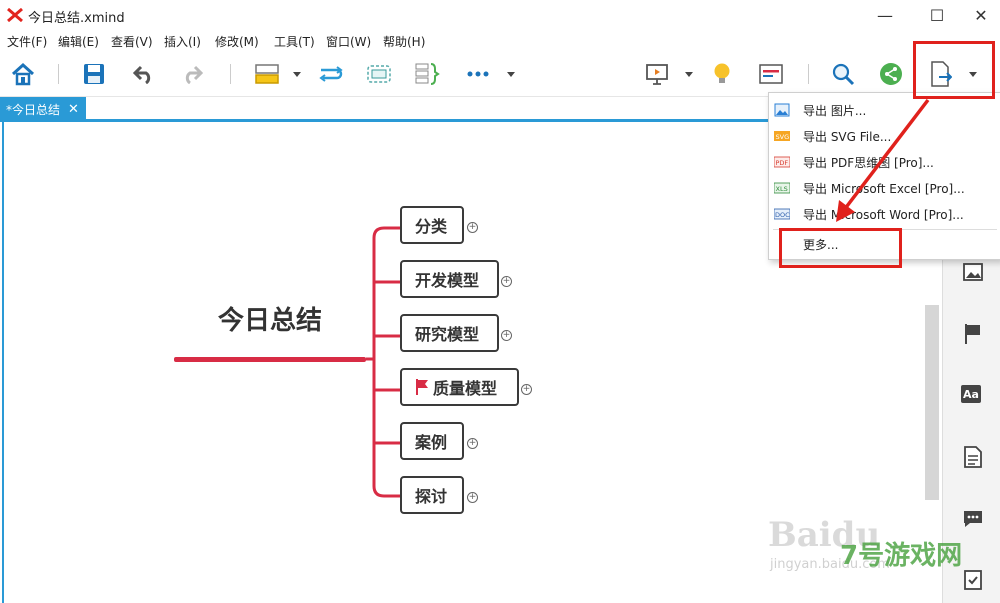  I want to click on red-flag-icon, so click(422, 387).